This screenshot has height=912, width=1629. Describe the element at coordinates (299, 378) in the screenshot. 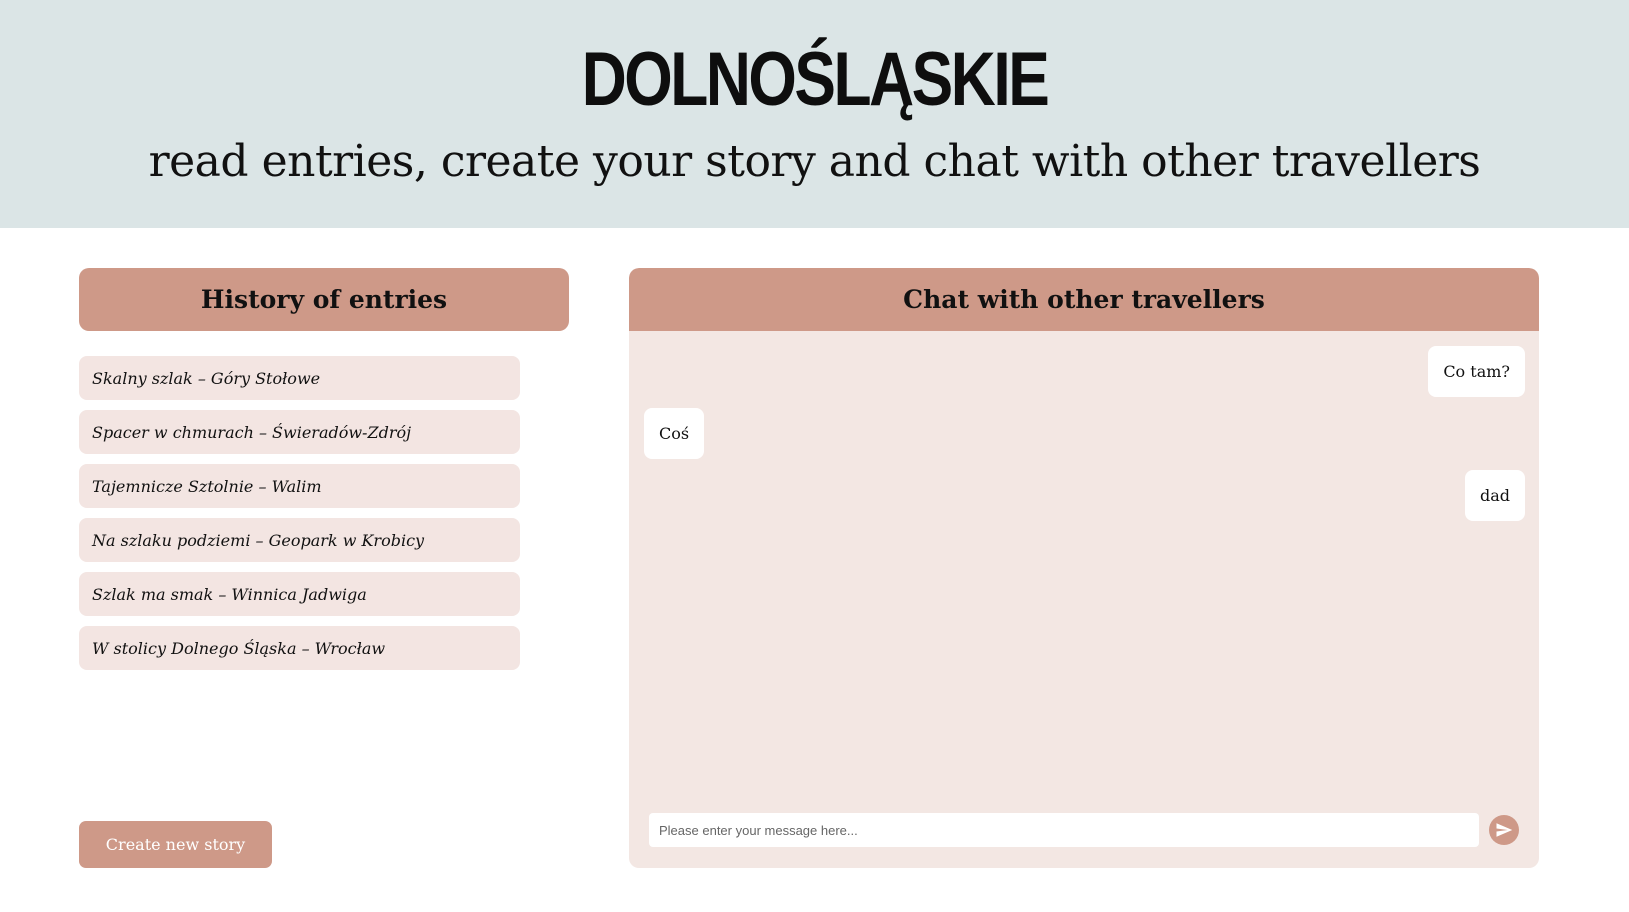

I see `entry-item: Skalny szlak – Góry Stołowe` at that location.